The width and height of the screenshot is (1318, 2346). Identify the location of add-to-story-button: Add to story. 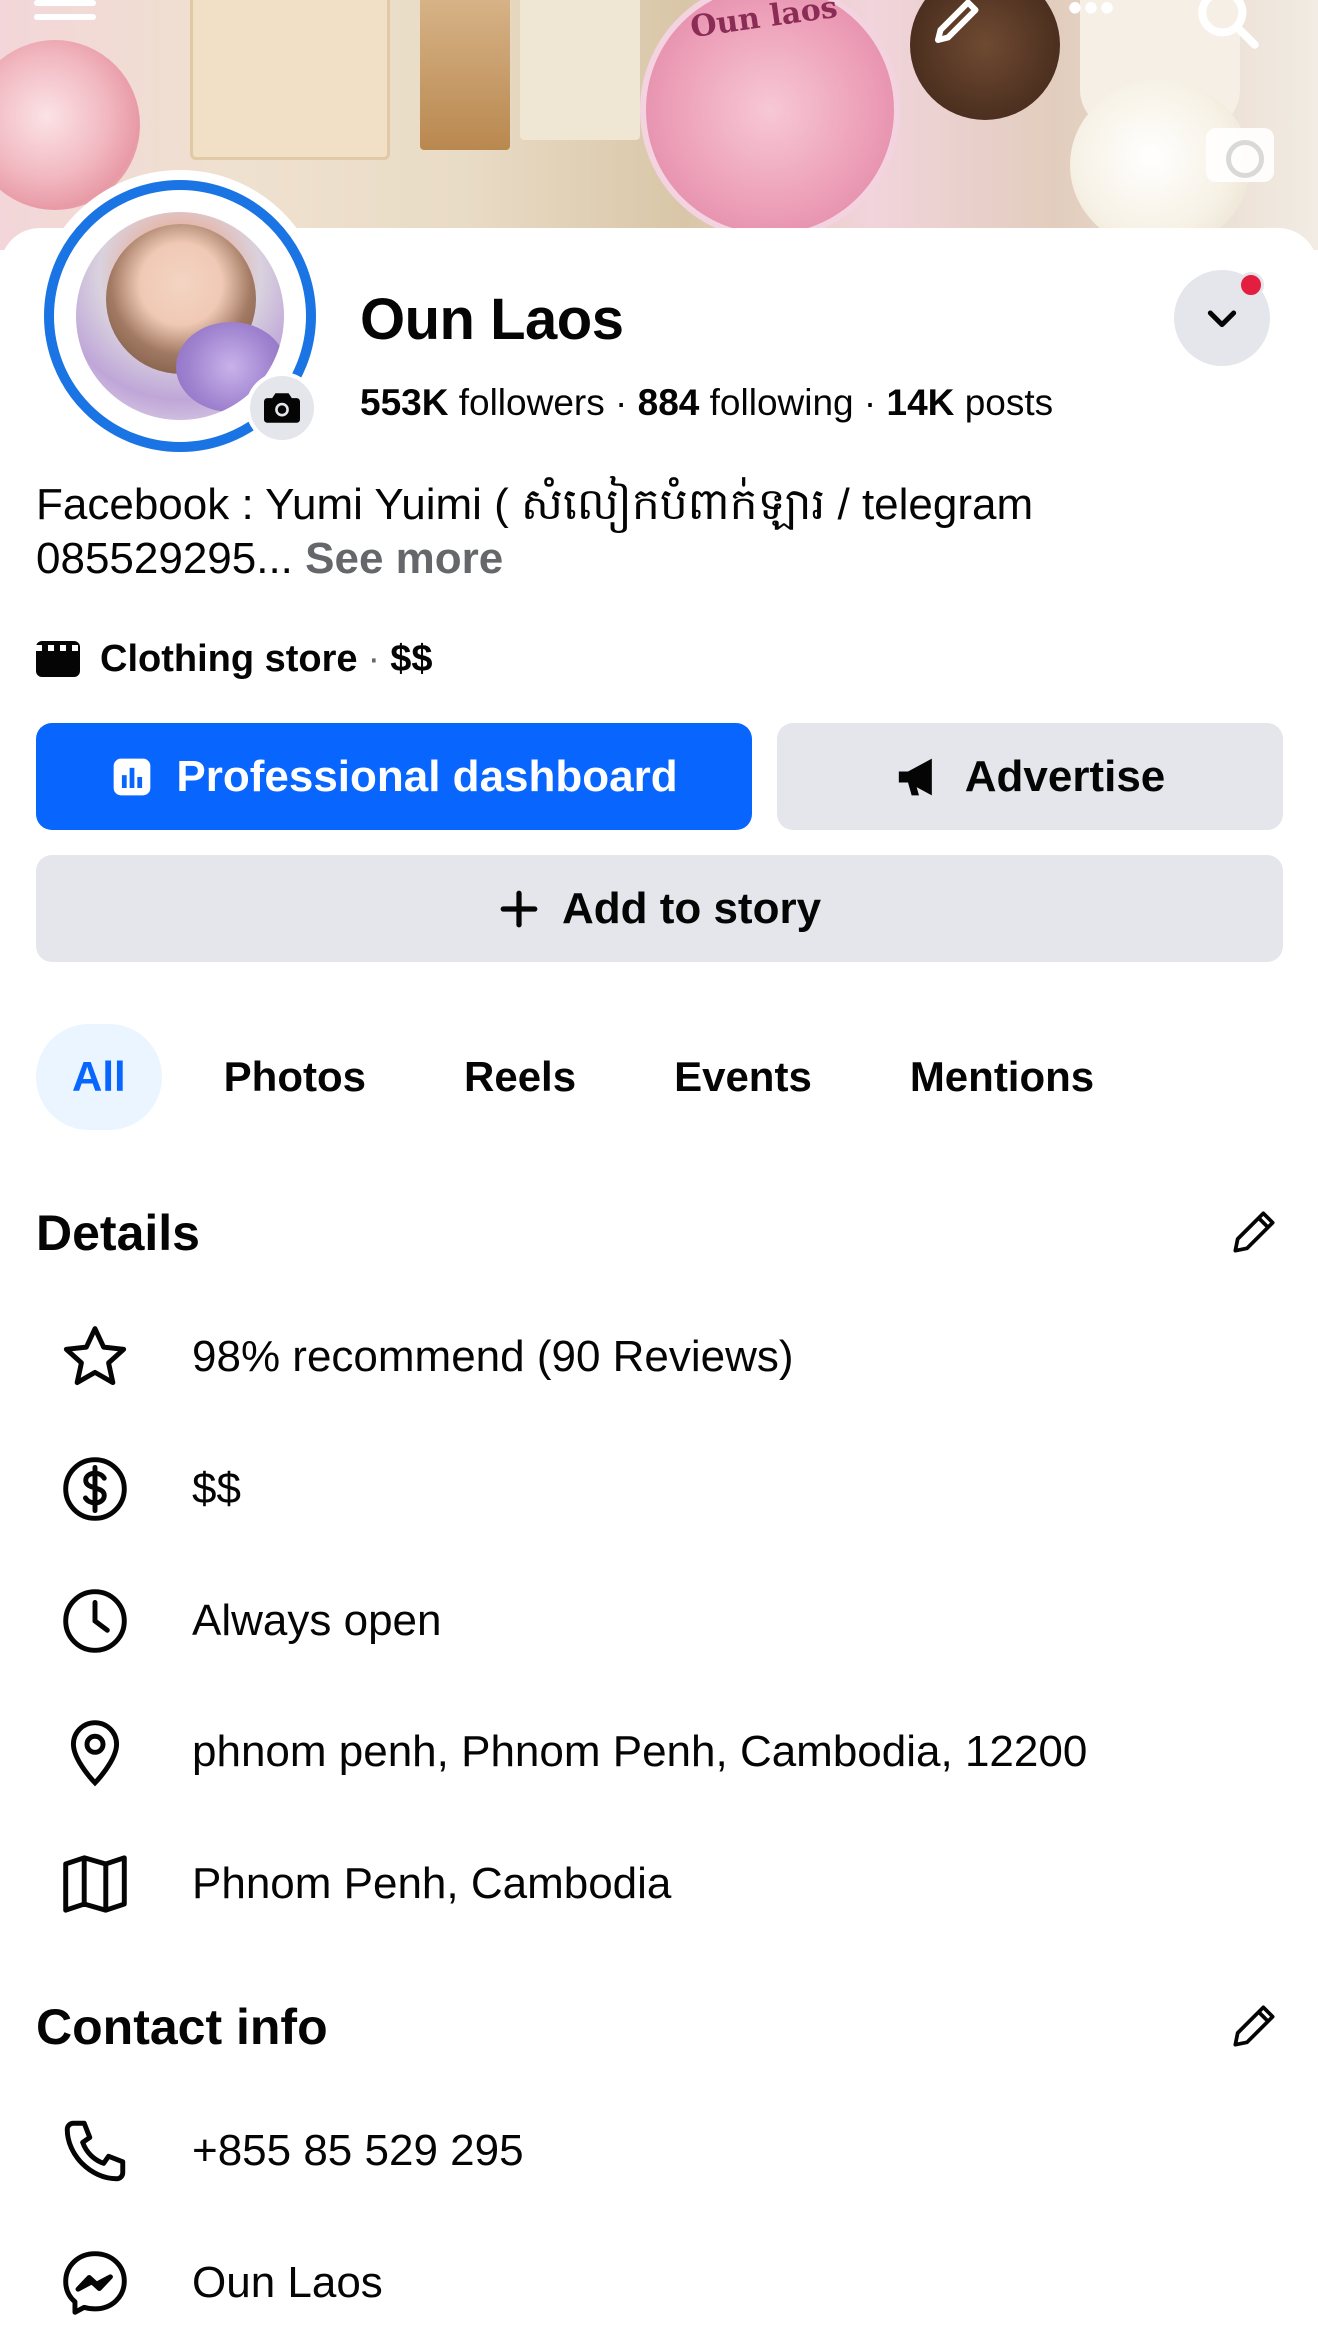
(659, 908).